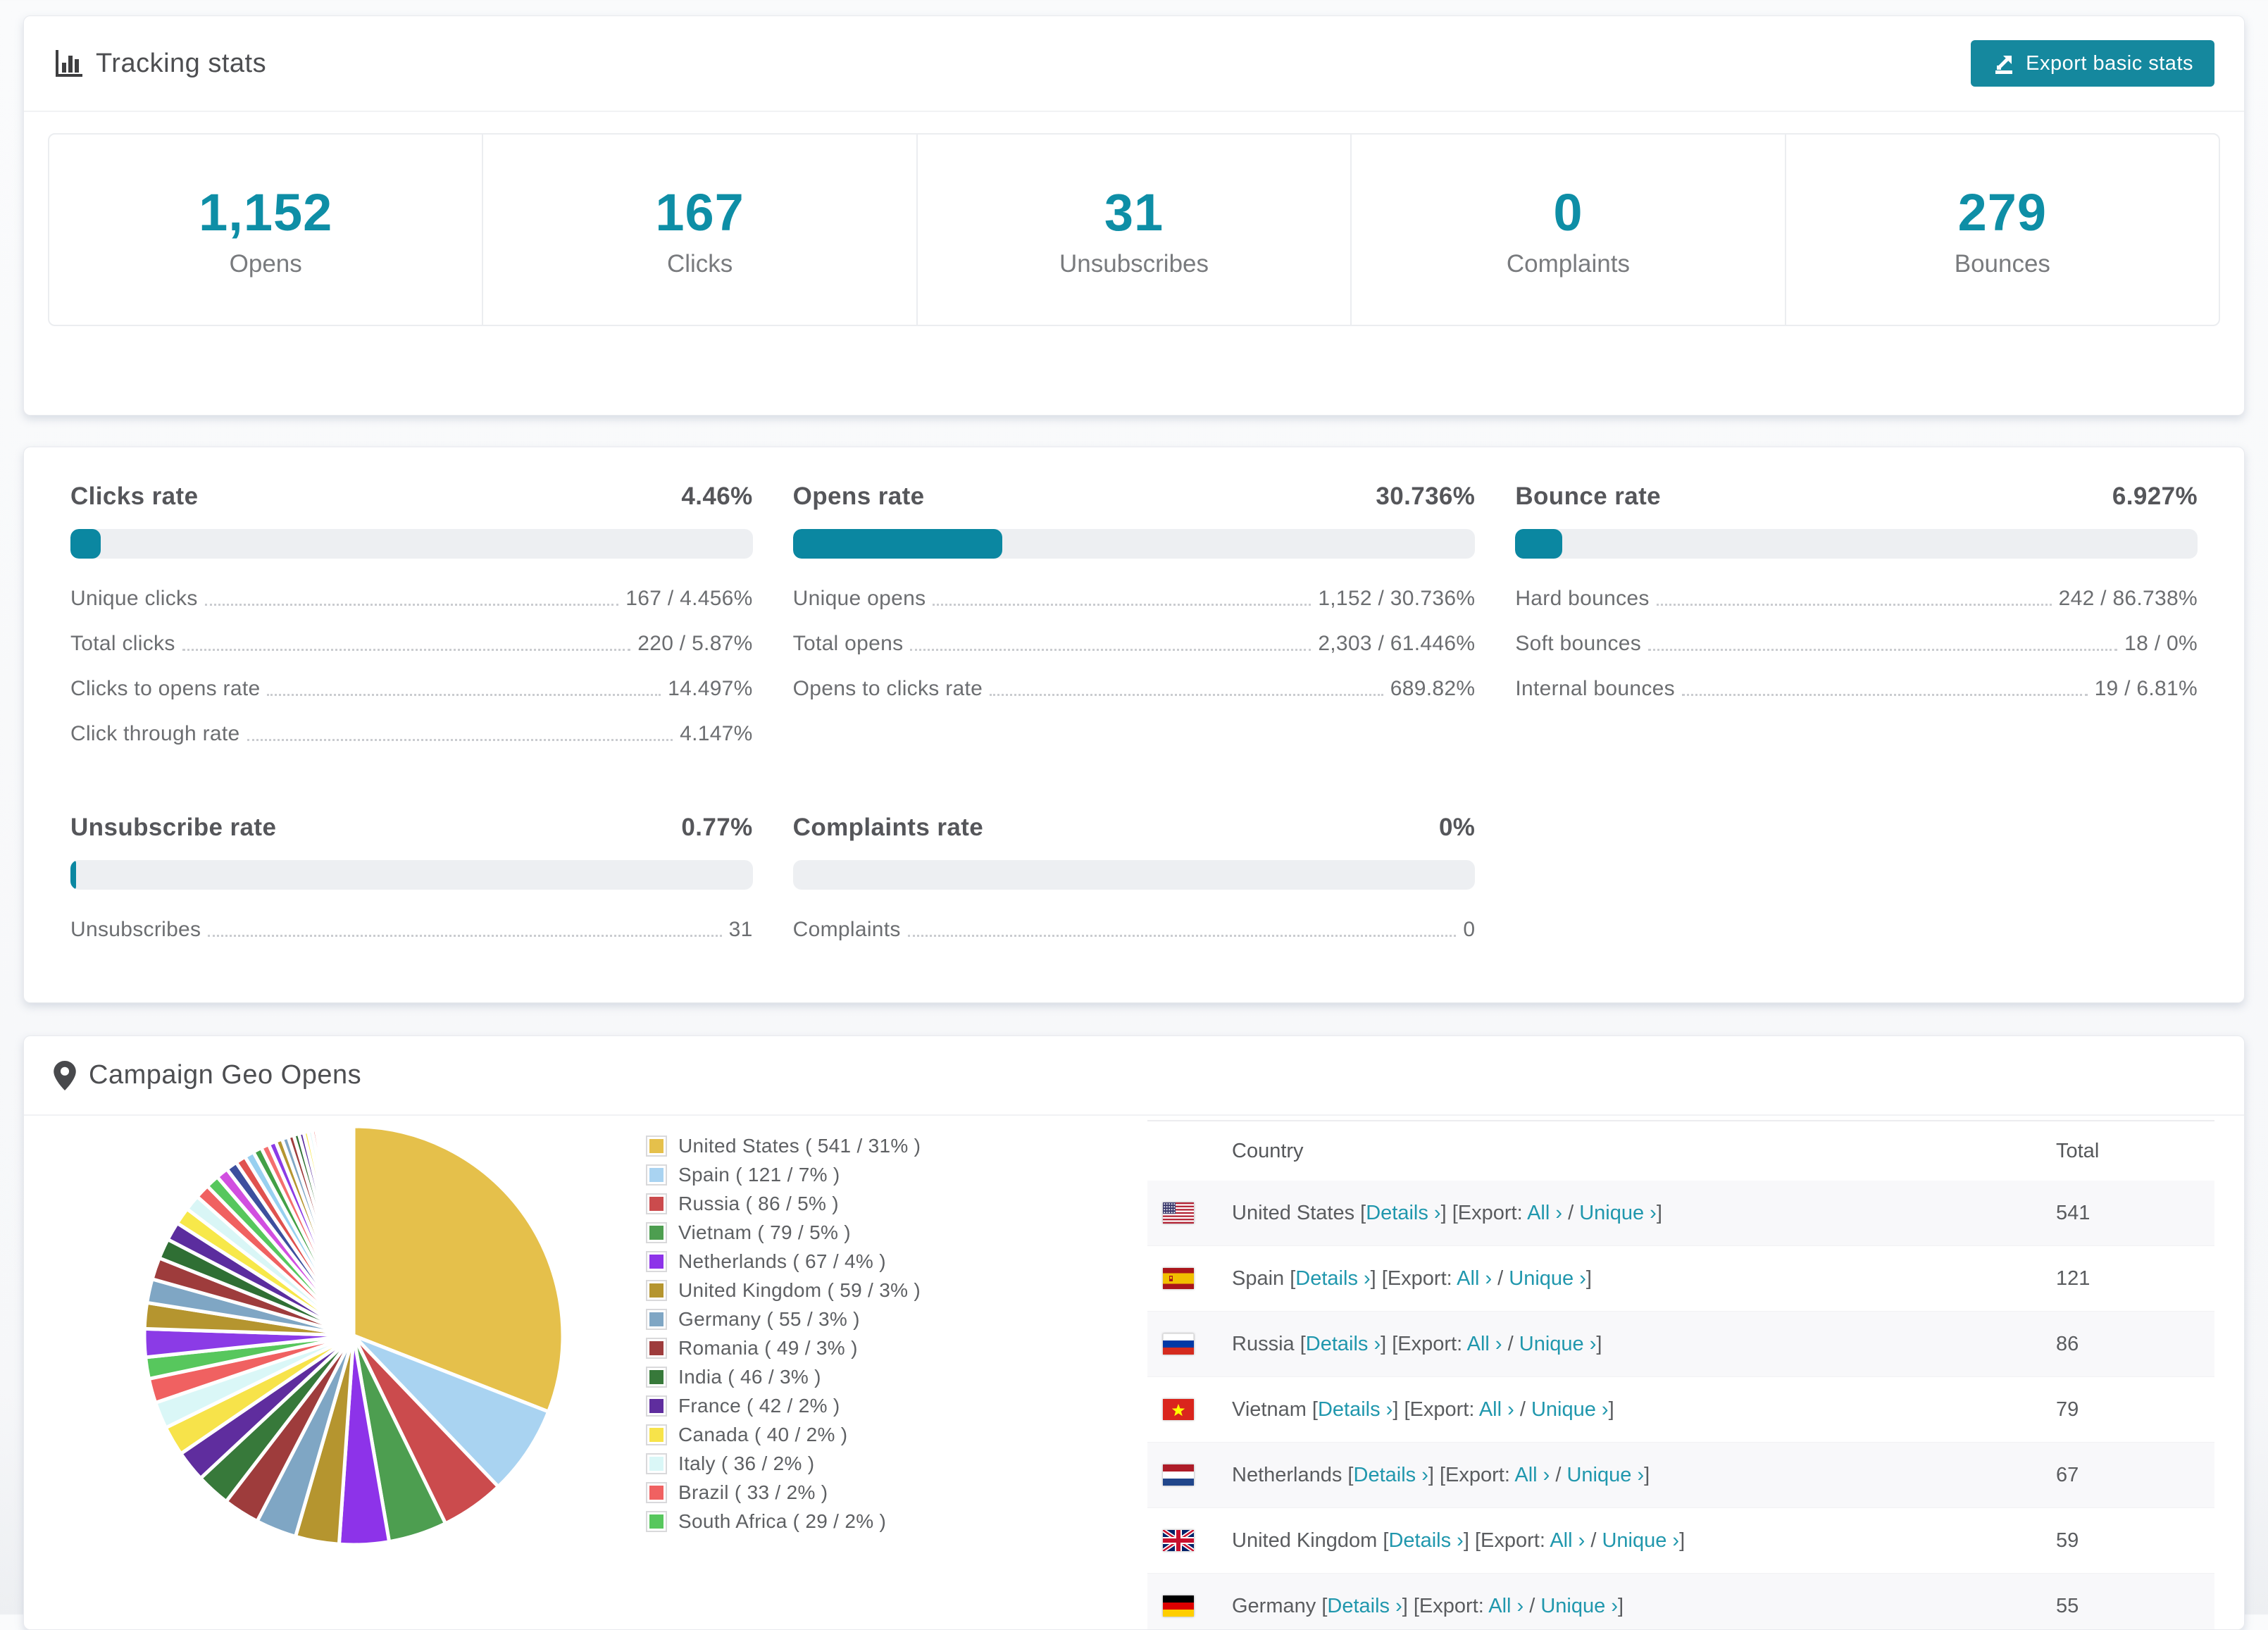  What do you see at coordinates (226, 1075) in the screenshot?
I see `geo-title: Campaign Geo Opens` at bounding box center [226, 1075].